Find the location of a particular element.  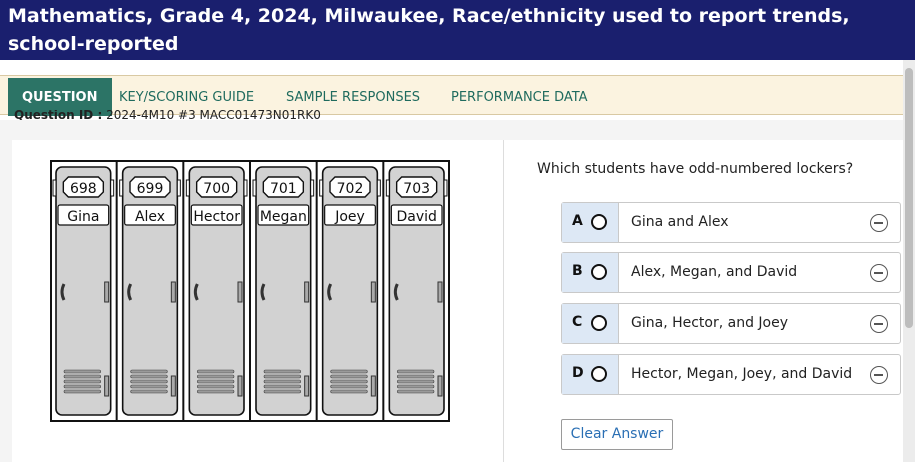

option-letter: A is located at coordinates (577, 221).